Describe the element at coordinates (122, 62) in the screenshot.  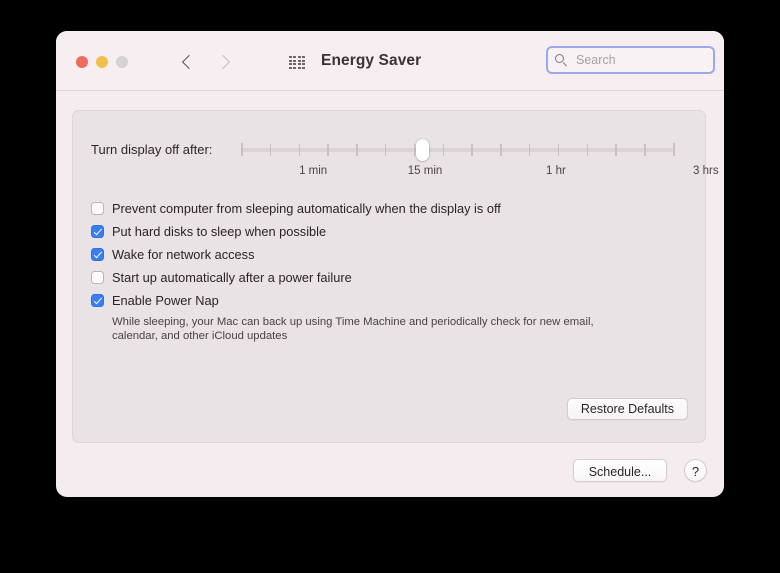
I see `zoom-button` at that location.